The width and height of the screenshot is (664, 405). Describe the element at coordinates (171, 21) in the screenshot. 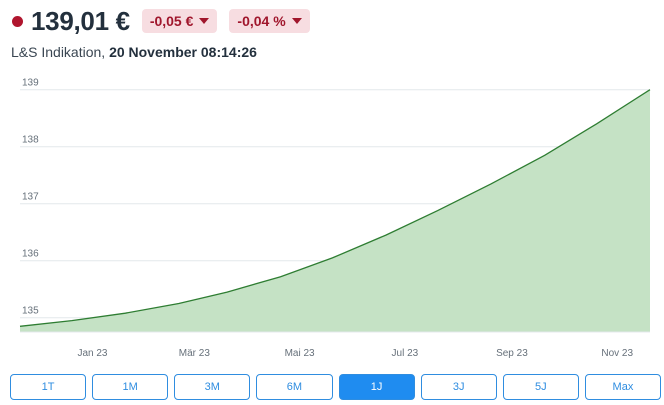

I see `change-absolute-value: -0,05 €` at that location.